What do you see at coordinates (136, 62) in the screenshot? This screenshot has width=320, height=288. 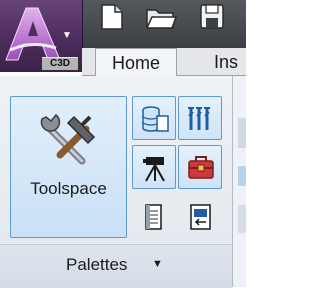 I see `tab-home: Home` at bounding box center [136, 62].